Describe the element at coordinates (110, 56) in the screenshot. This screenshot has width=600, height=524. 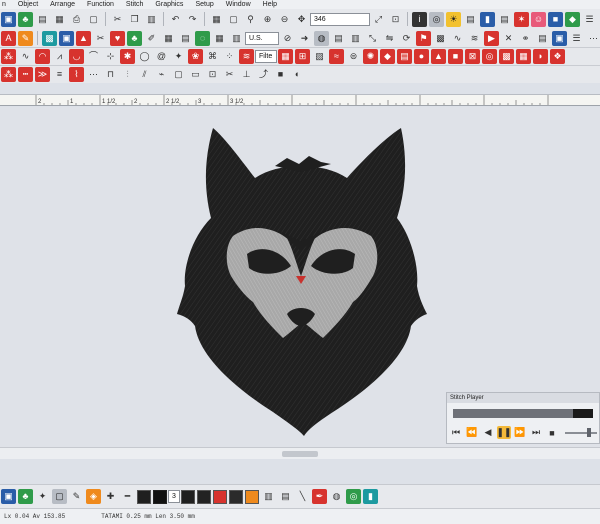
I see `node-icon: ⊹` at that location.